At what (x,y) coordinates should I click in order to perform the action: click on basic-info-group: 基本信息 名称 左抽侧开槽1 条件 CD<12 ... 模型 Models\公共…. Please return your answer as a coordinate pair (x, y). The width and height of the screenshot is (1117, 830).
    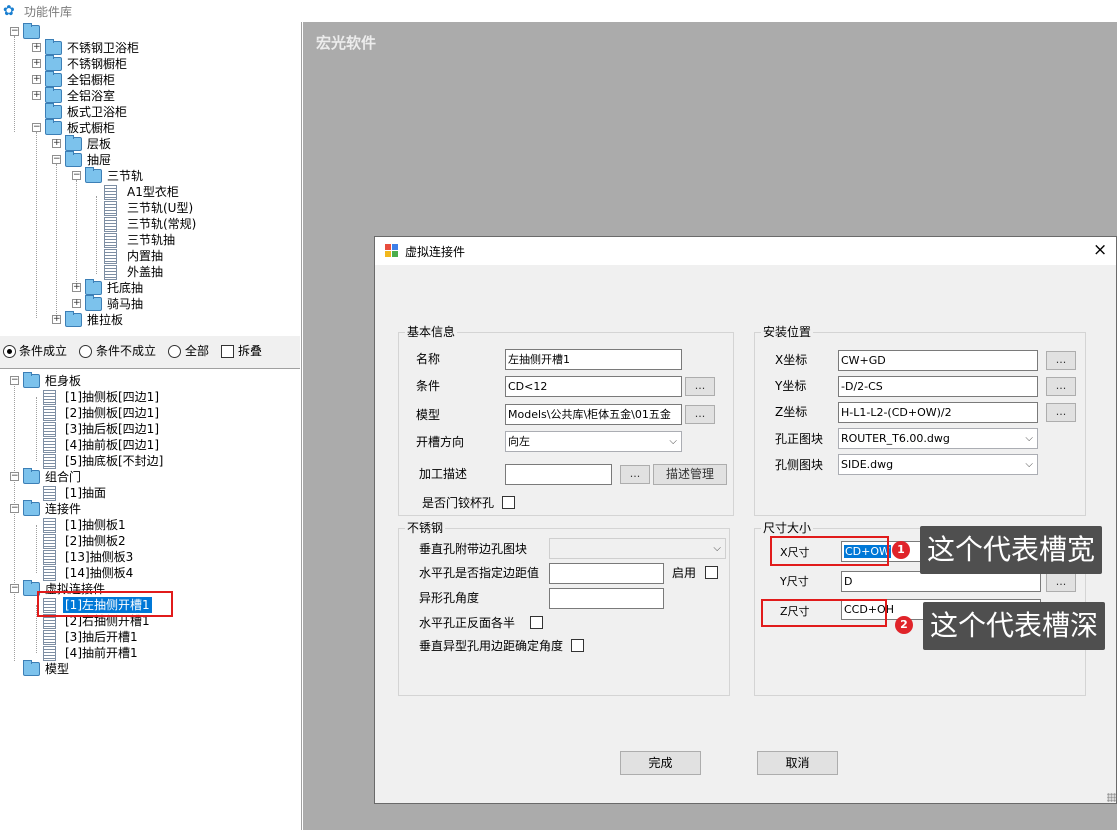
    Looking at the image, I should click on (566, 420).